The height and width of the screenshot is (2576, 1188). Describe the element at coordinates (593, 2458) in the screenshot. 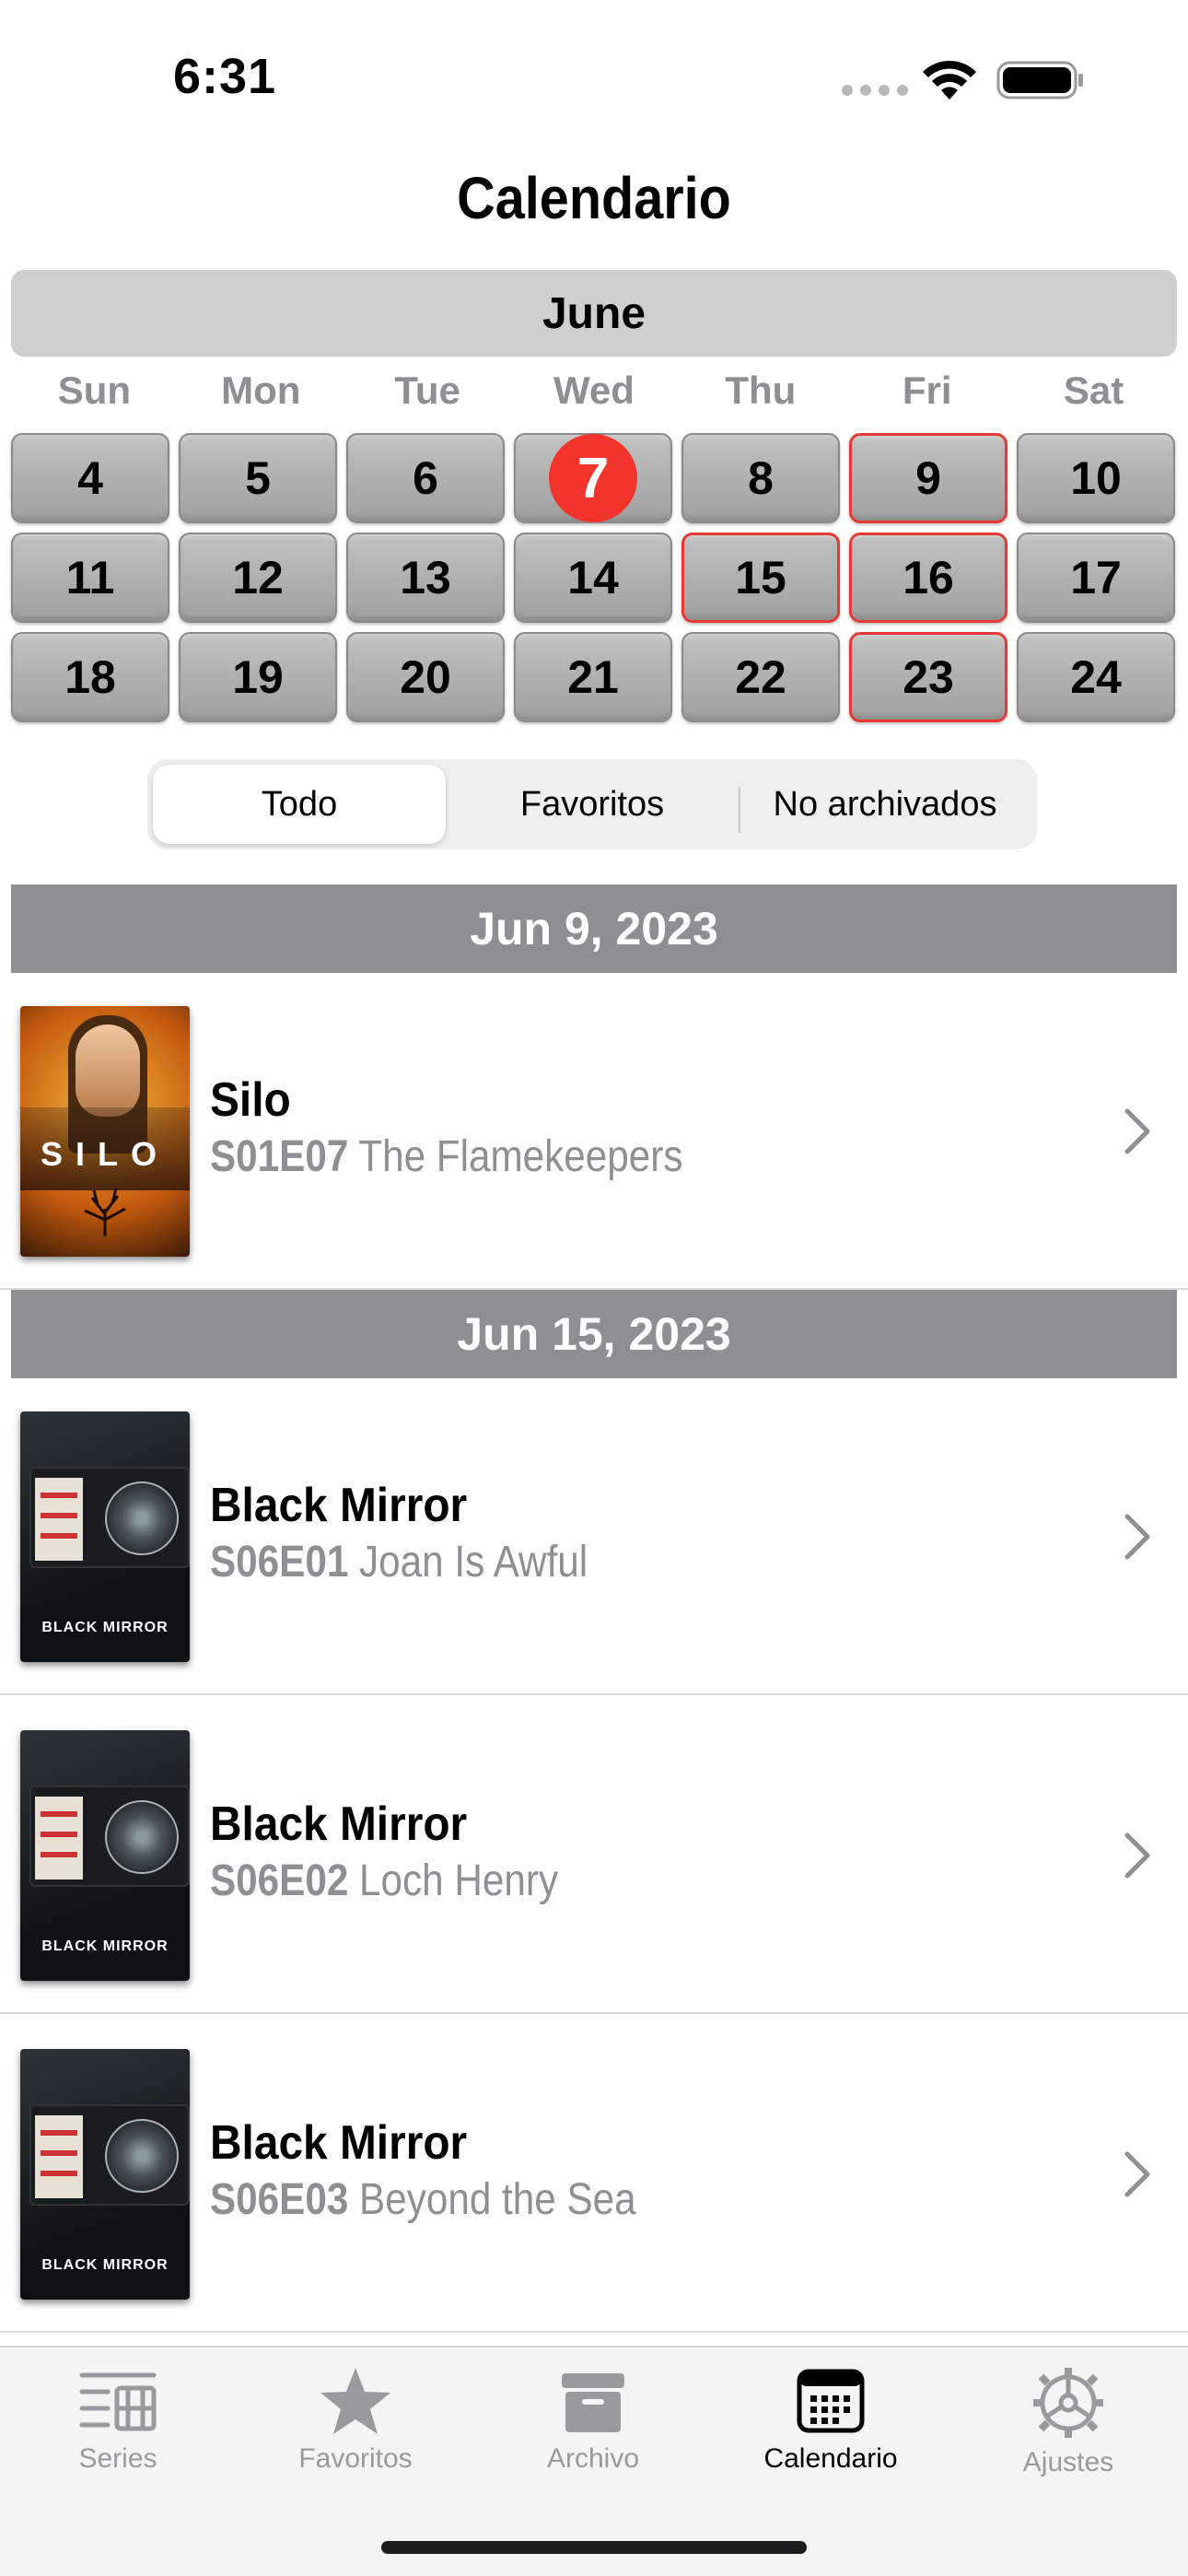

I see `tab-label: Archivo` at that location.